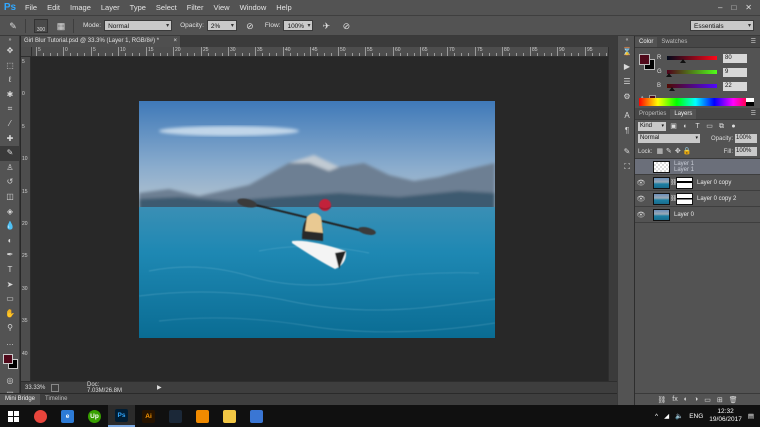 The width and height of the screenshot is (760, 427). Describe the element at coordinates (735, 72) in the screenshot. I see `green-channel-value: 9` at that location.